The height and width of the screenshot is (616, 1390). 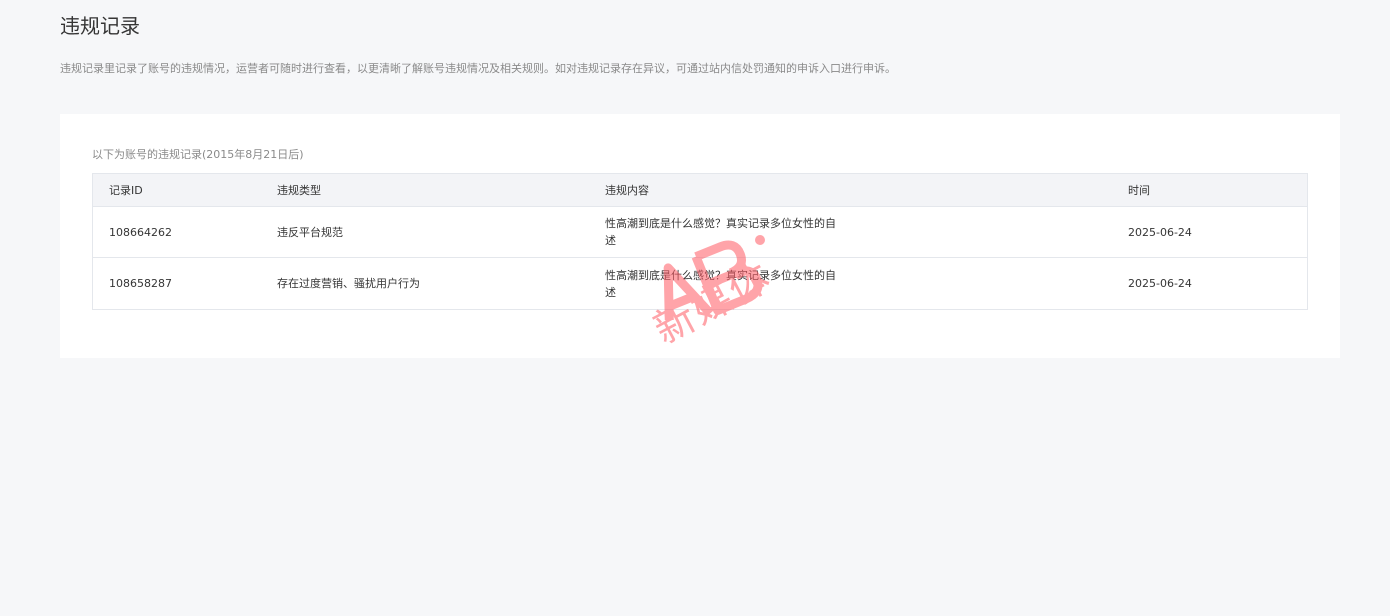 What do you see at coordinates (299, 190) in the screenshot?
I see `column-header-violation-type: 违规类型` at bounding box center [299, 190].